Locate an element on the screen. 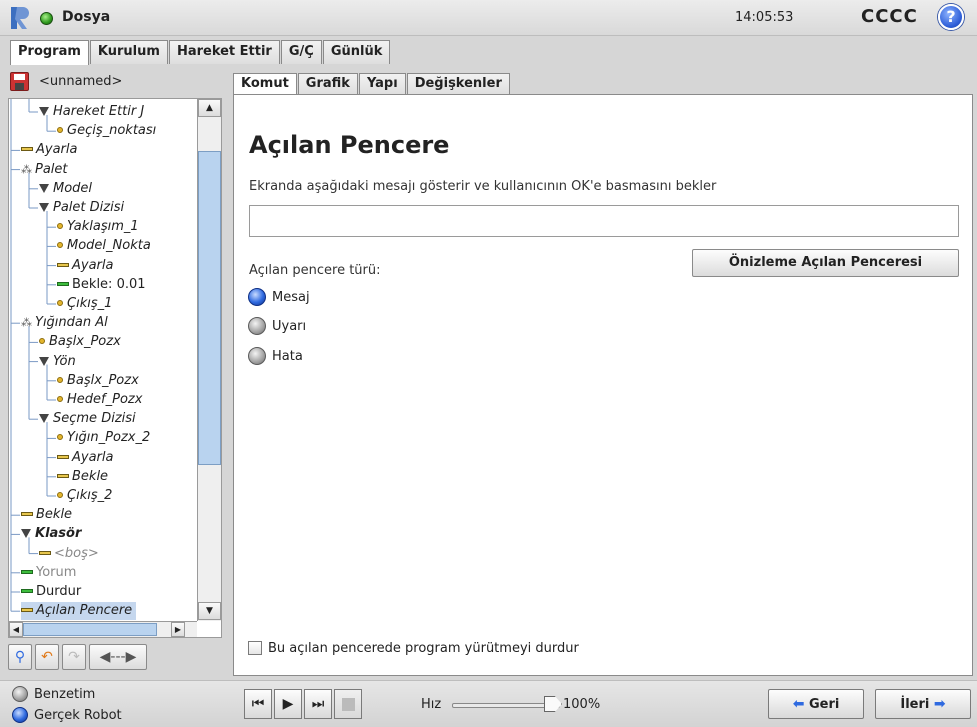 This screenshot has width=977, height=727. mode-simulation: Benzetim is located at coordinates (53, 694).